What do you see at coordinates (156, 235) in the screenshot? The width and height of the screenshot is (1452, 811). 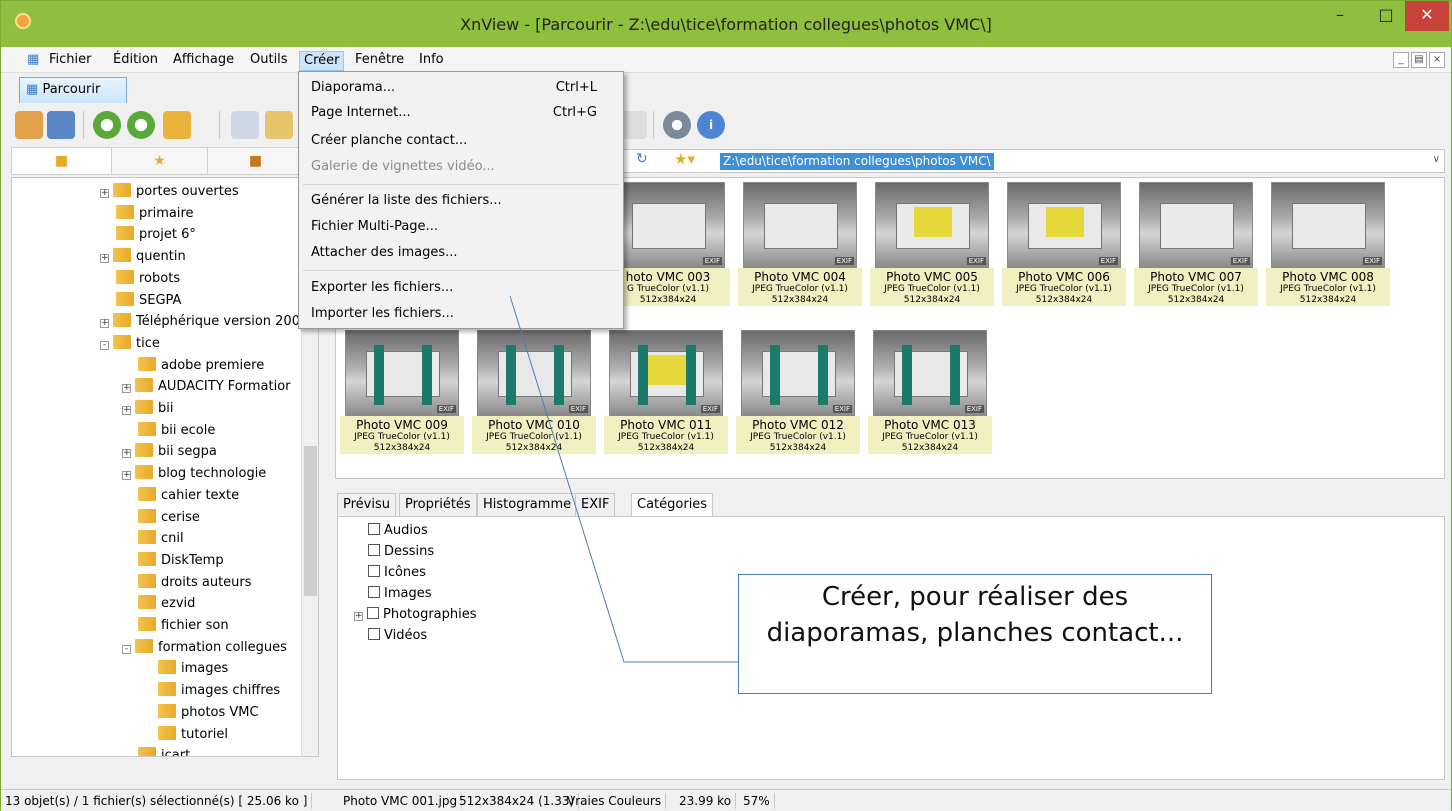 I see `tree-item: projet 6°` at bounding box center [156, 235].